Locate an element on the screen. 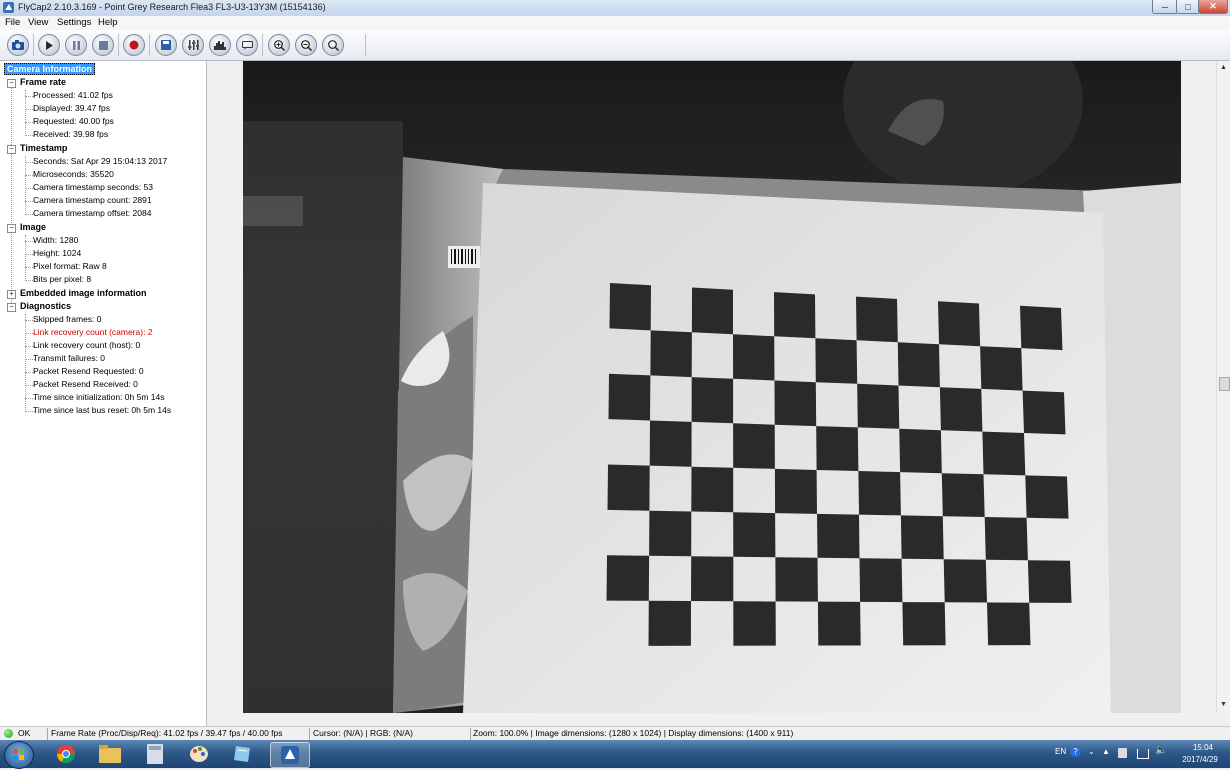 This screenshot has width=1230, height=770. menu-view: View is located at coordinates (38, 22).